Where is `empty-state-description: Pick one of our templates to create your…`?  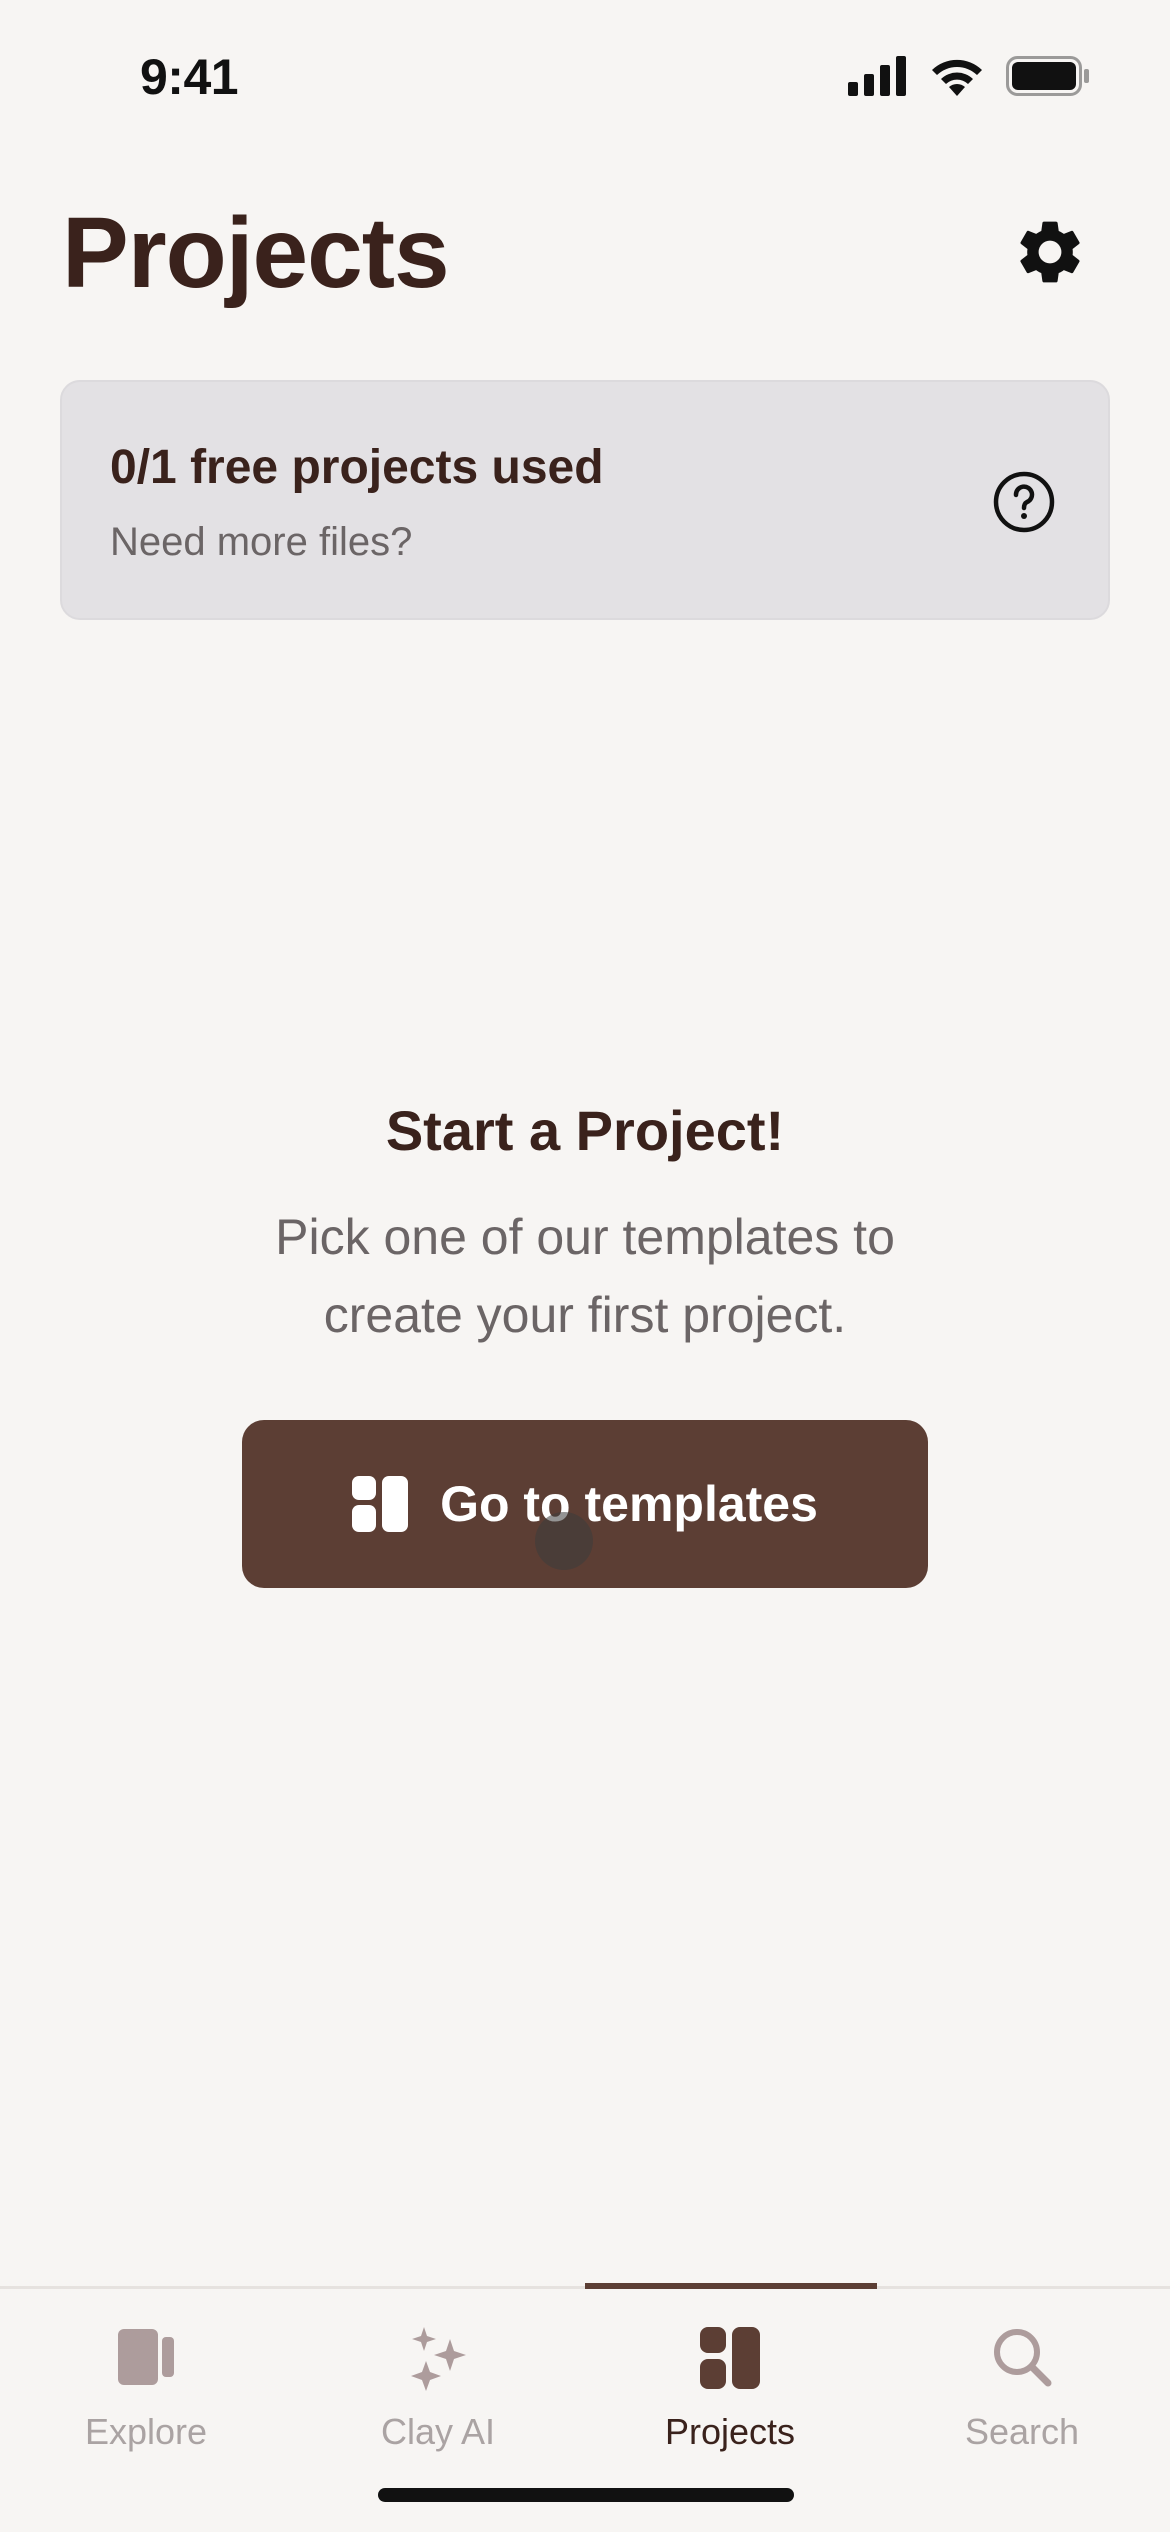 empty-state-description: Pick one of our templates to create your… is located at coordinates (585, 1276).